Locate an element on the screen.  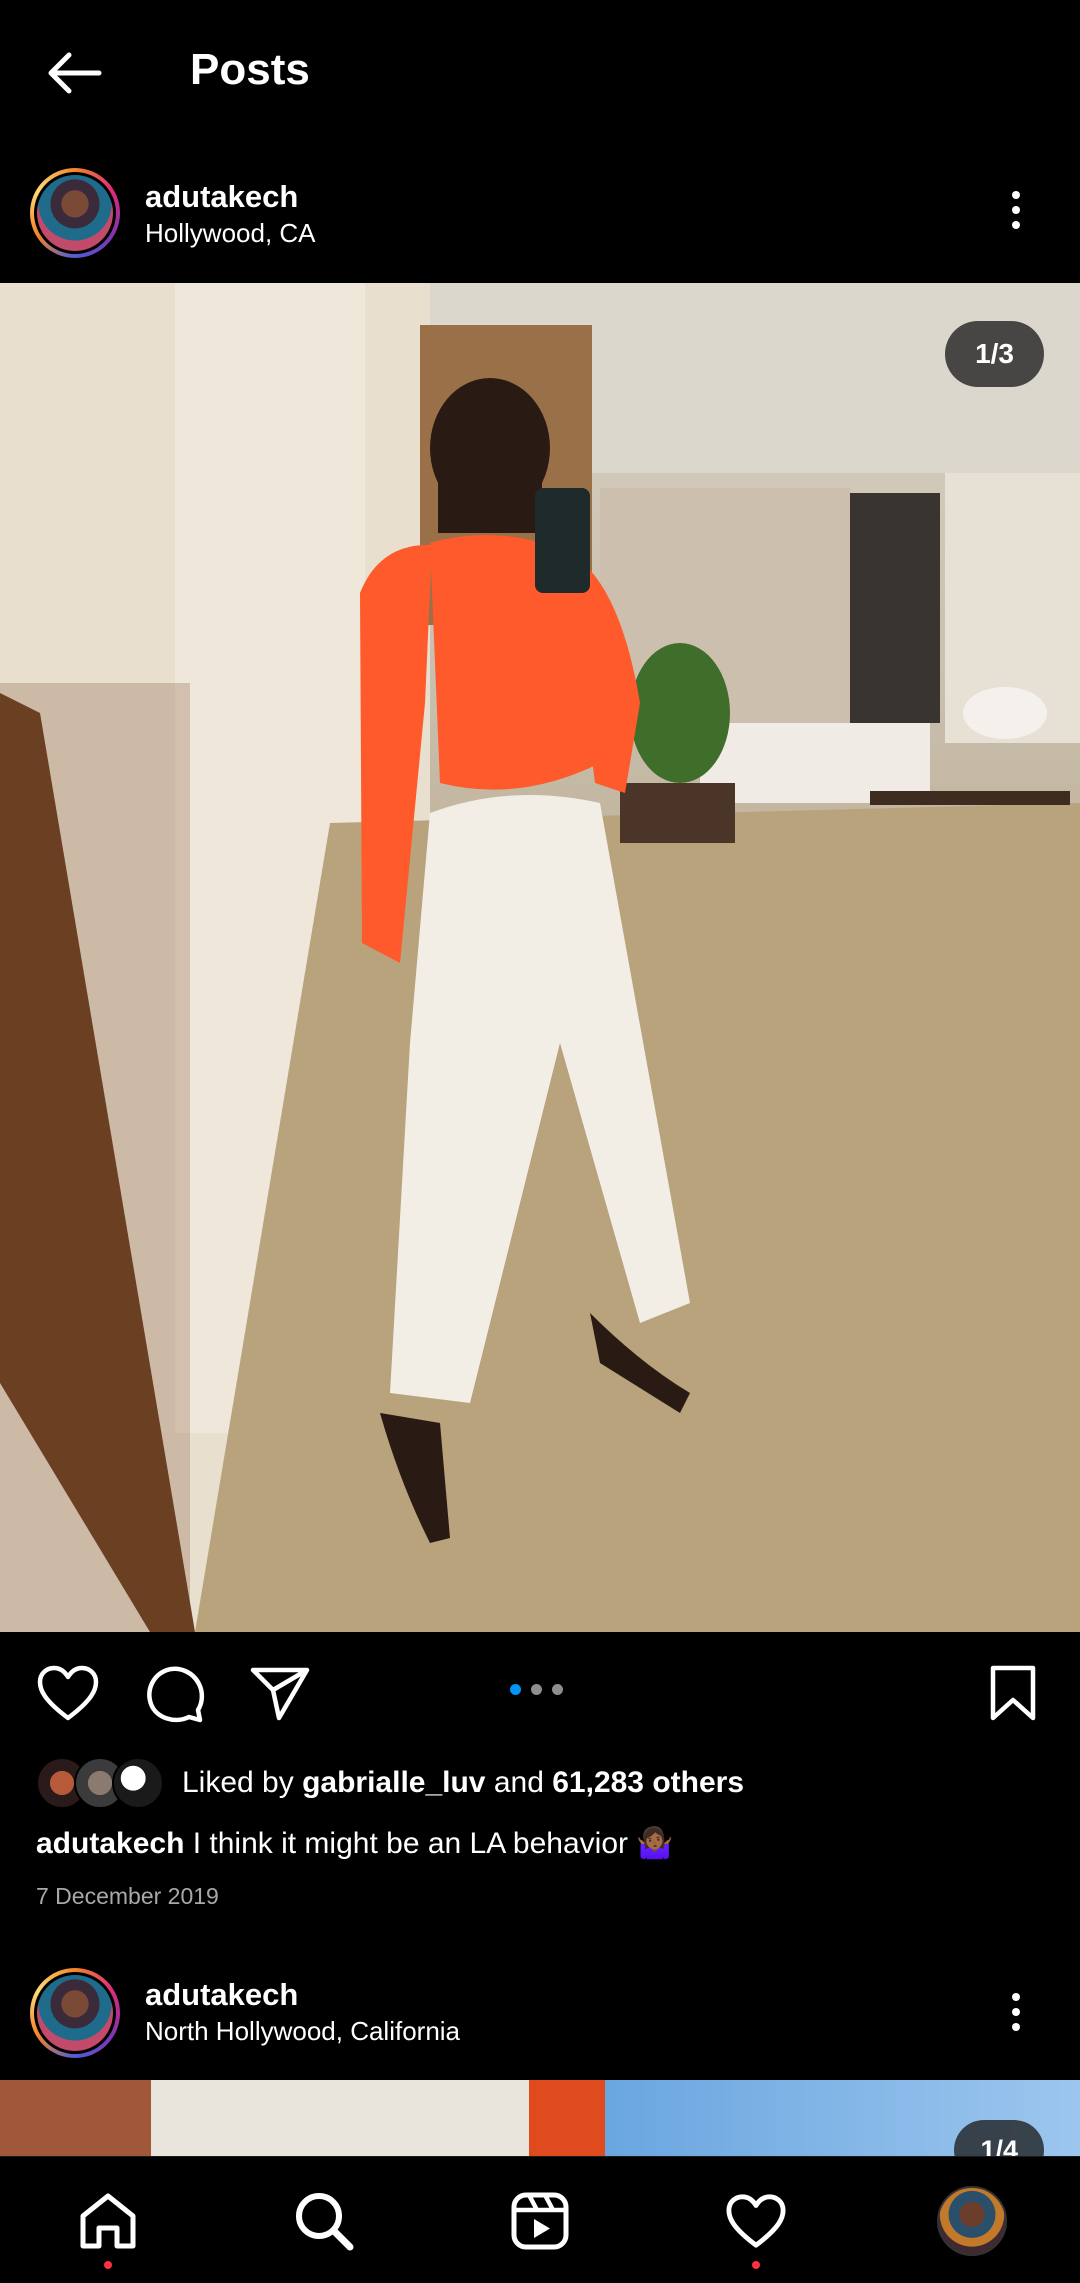
nav-search is located at coordinates (324, 2221).